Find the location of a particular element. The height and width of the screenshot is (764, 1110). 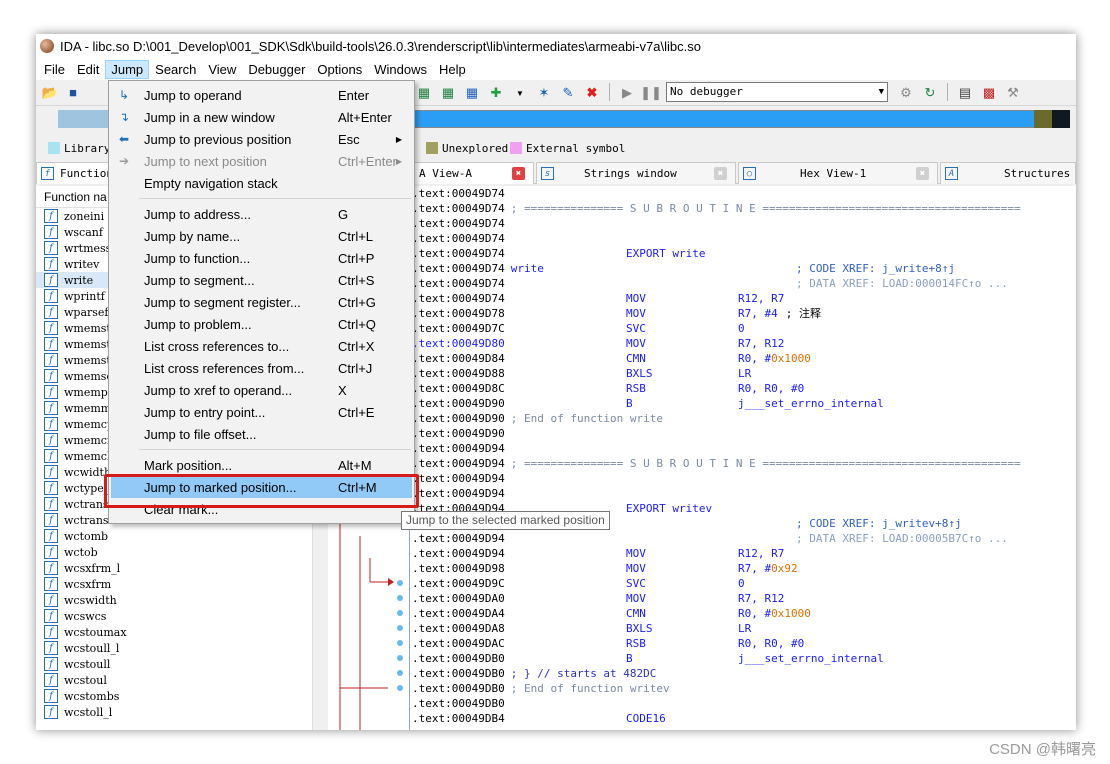

disasm-line: .text:00049D90 is located at coordinates (744, 433).